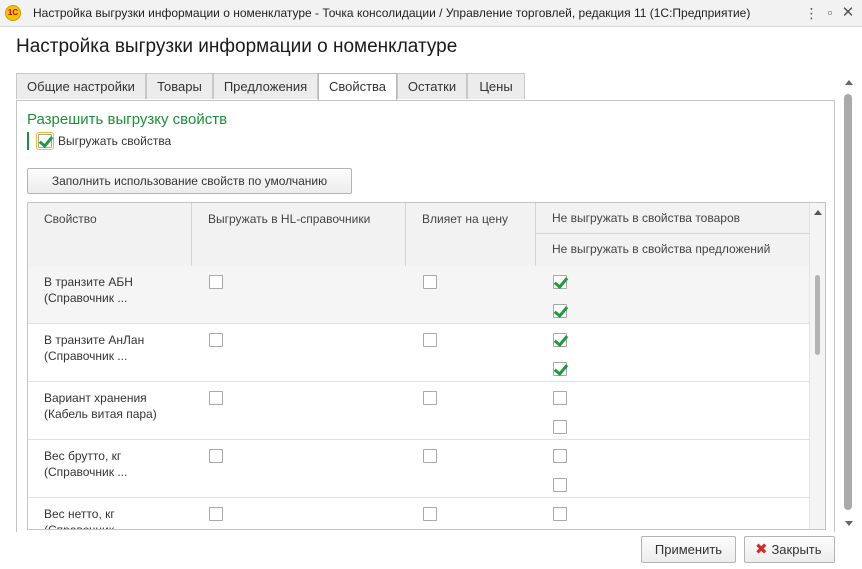 This screenshot has width=862, height=569. Describe the element at coordinates (95, 398) in the screenshot. I see `property-name-line1: Вариант хранения` at that location.